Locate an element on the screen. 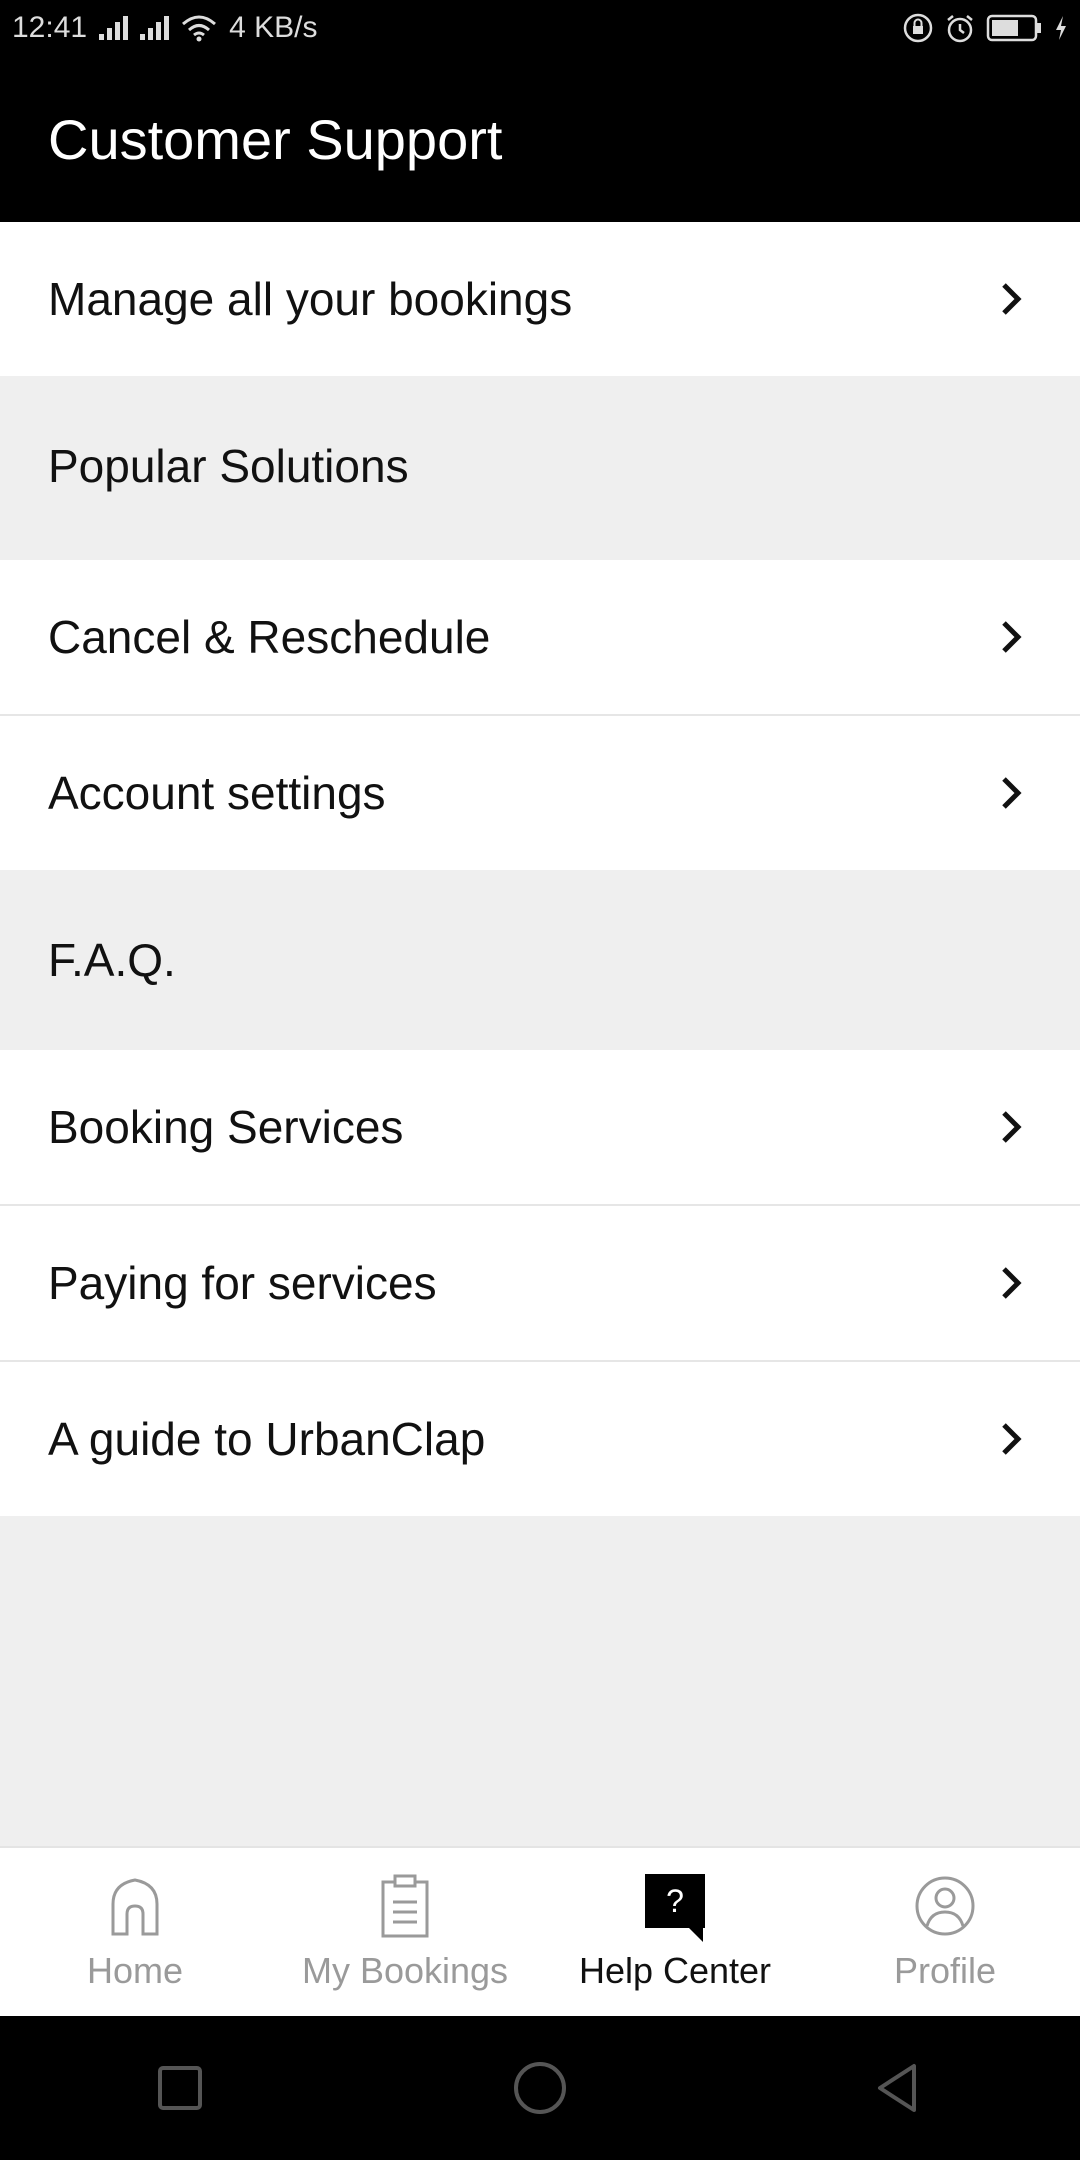 The height and width of the screenshot is (2160, 1080). home-button-icon is located at coordinates (540, 2088).